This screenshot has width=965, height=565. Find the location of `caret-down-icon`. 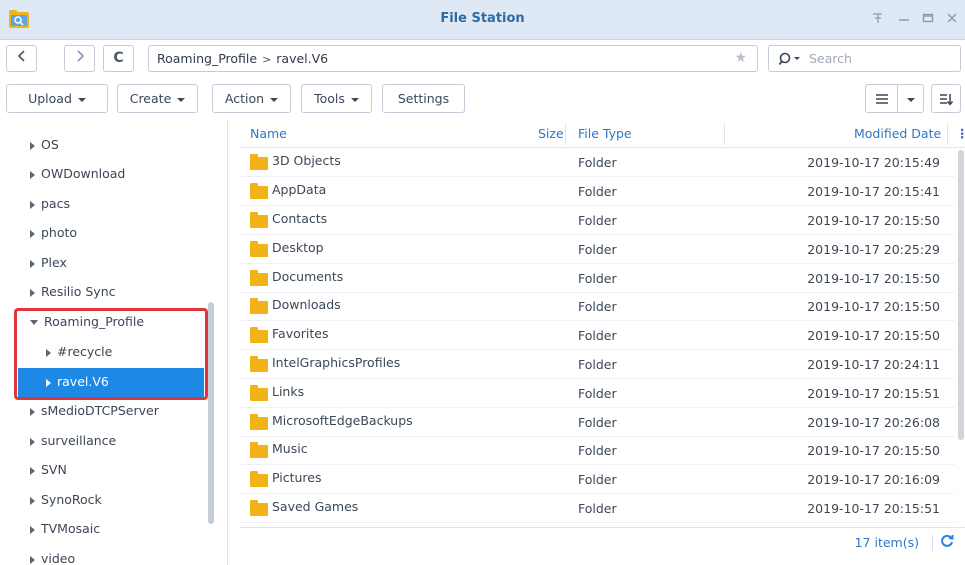

caret-down-icon is located at coordinates (181, 99).